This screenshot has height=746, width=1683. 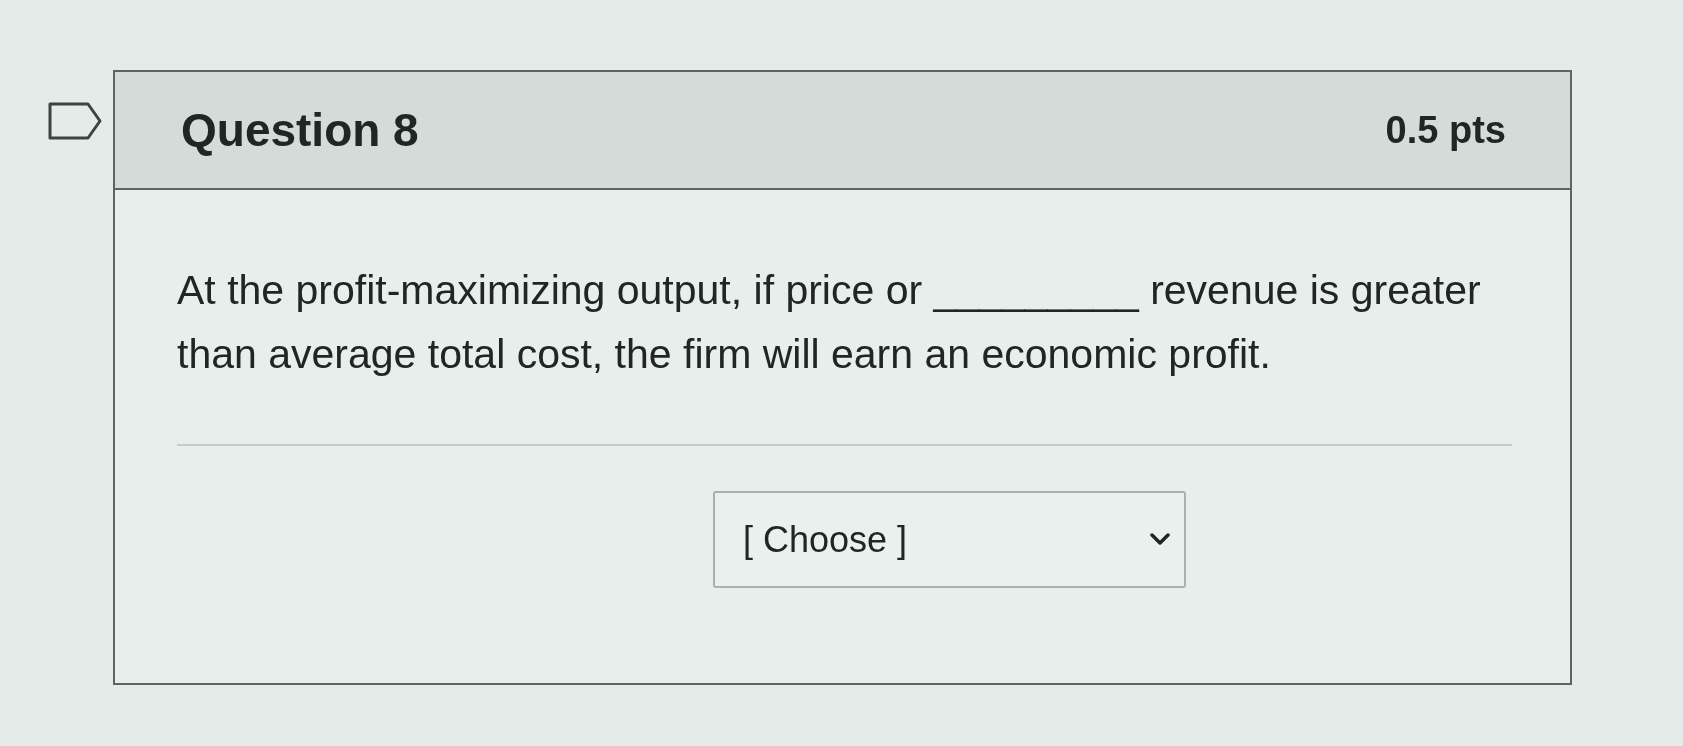 I want to click on chevron-down-icon, so click(x=1160, y=539).